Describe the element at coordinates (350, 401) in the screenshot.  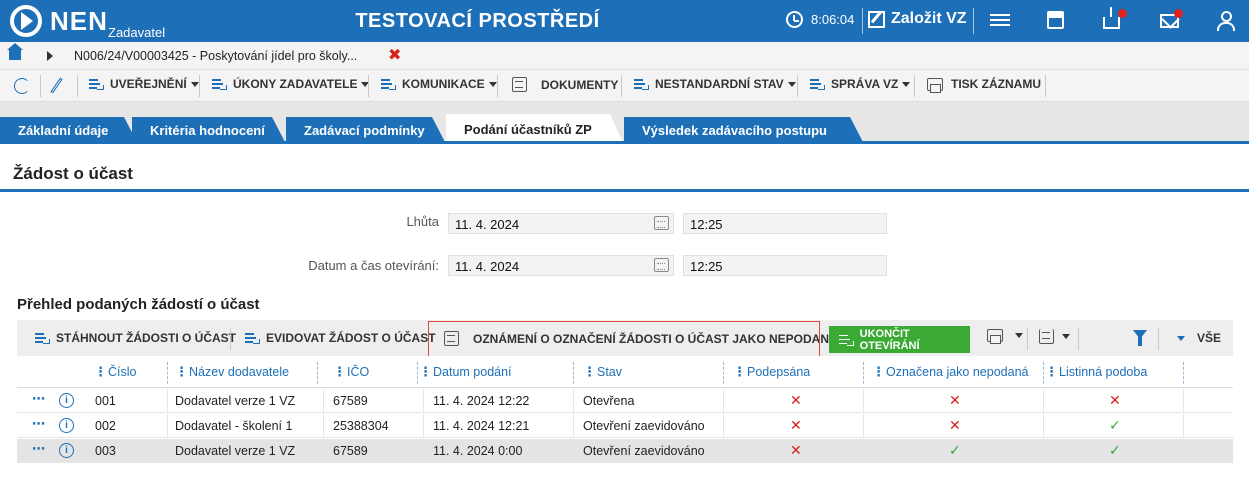
I see `cell-ico: 67589` at that location.